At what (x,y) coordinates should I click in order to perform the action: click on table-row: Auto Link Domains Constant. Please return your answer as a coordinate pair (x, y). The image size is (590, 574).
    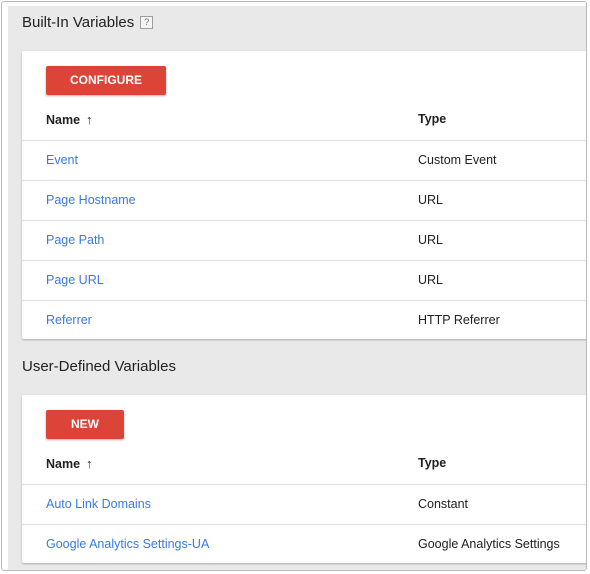
    Looking at the image, I should click on (304, 504).